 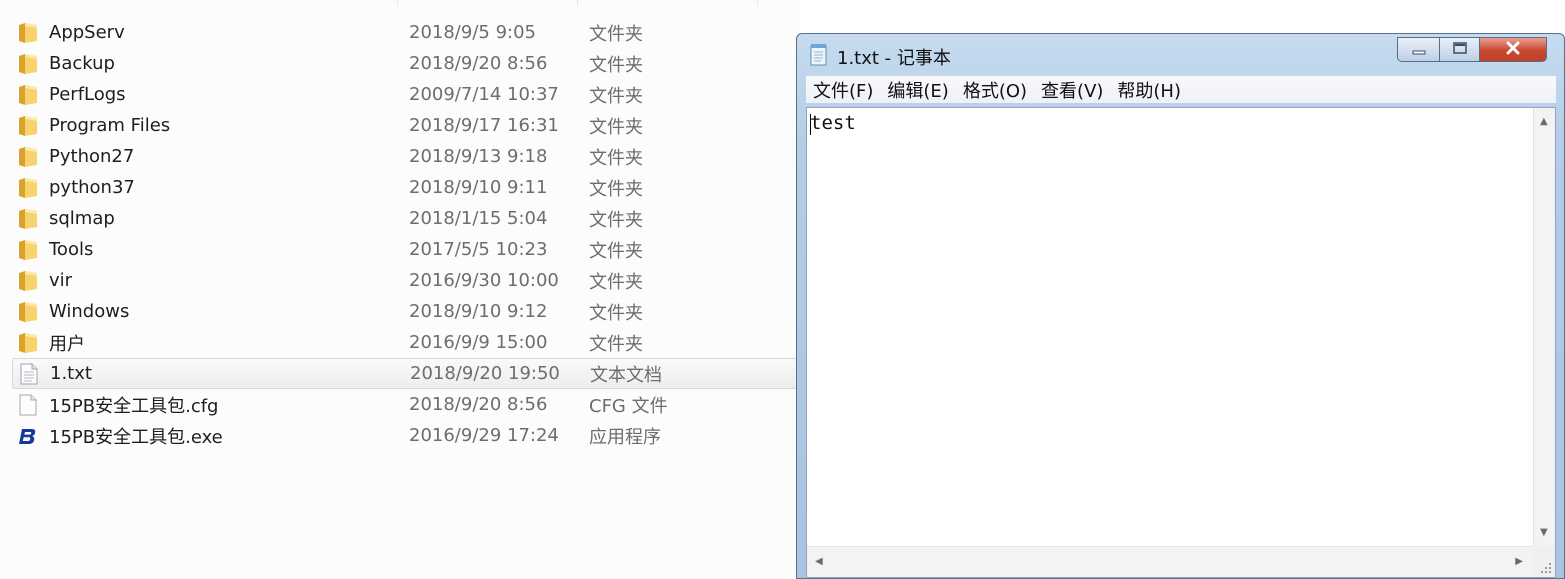 I want to click on menu-edit: 编辑(E), so click(x=917, y=90).